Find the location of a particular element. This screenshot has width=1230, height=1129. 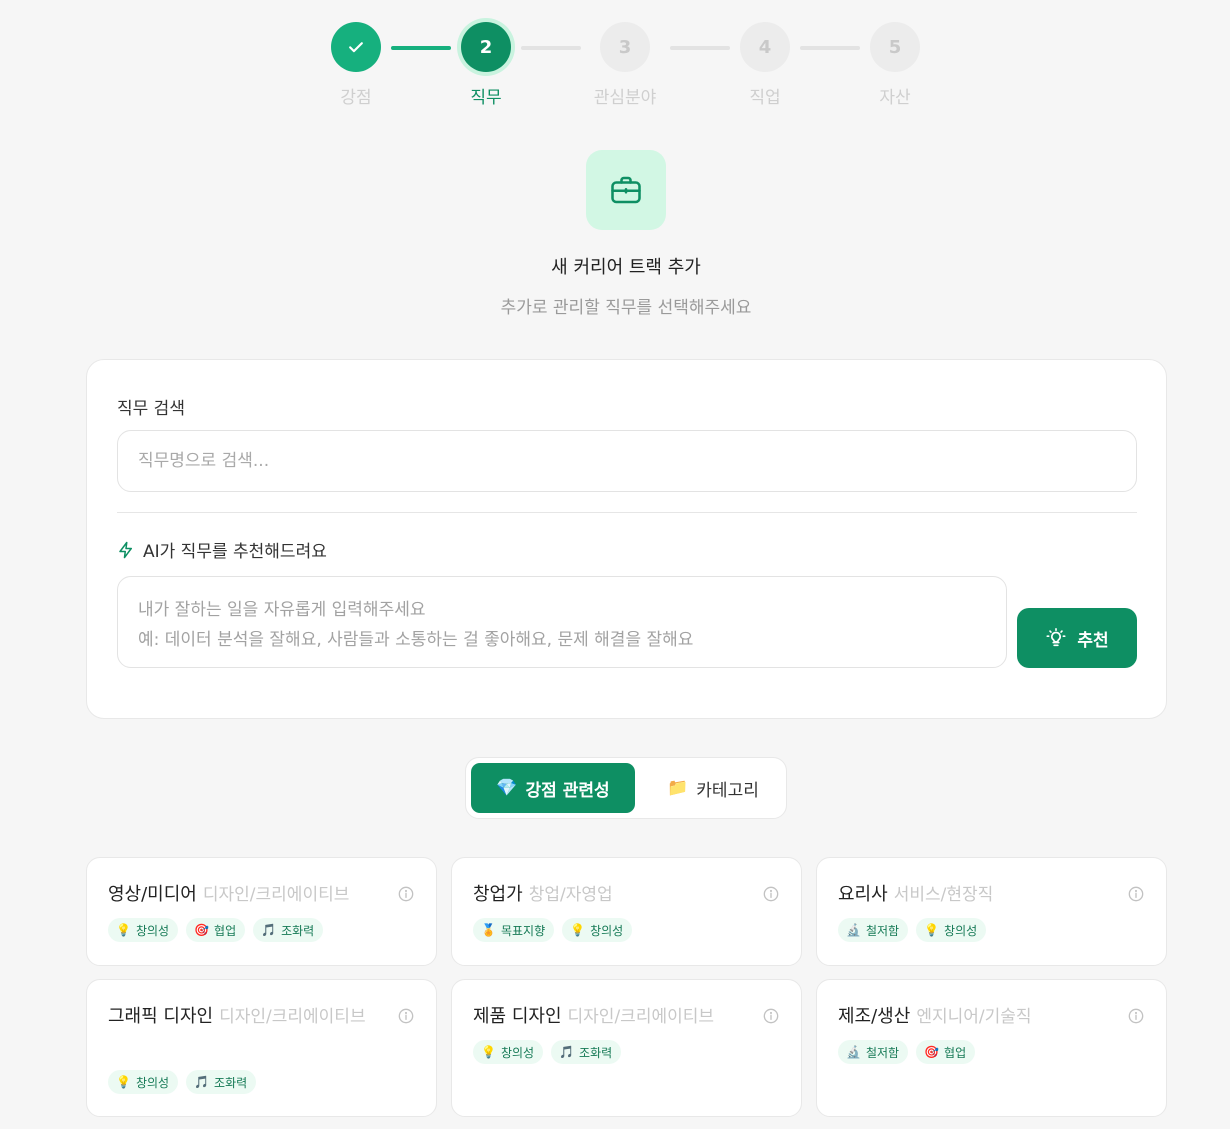

step-label: 관심분야 is located at coordinates (625, 98).